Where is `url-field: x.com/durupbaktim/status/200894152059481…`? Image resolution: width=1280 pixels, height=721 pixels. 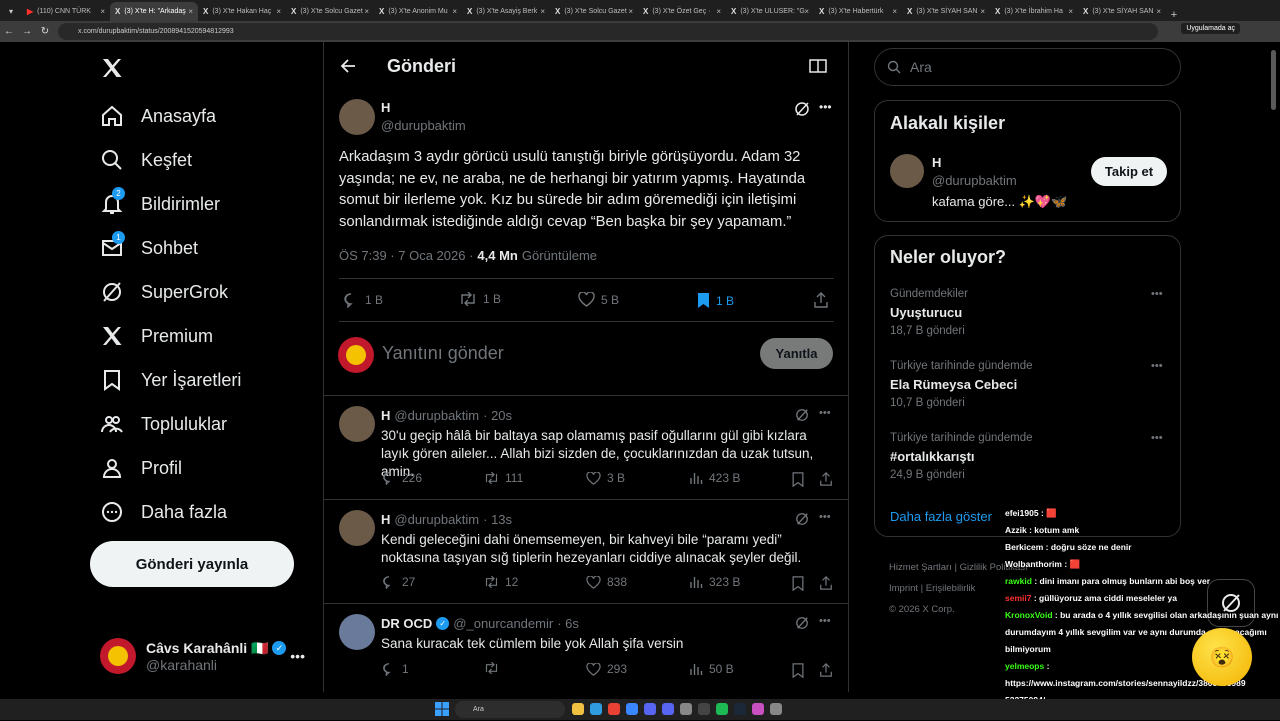 url-field: x.com/durupbaktim/status/200894152059481… is located at coordinates (608, 31).